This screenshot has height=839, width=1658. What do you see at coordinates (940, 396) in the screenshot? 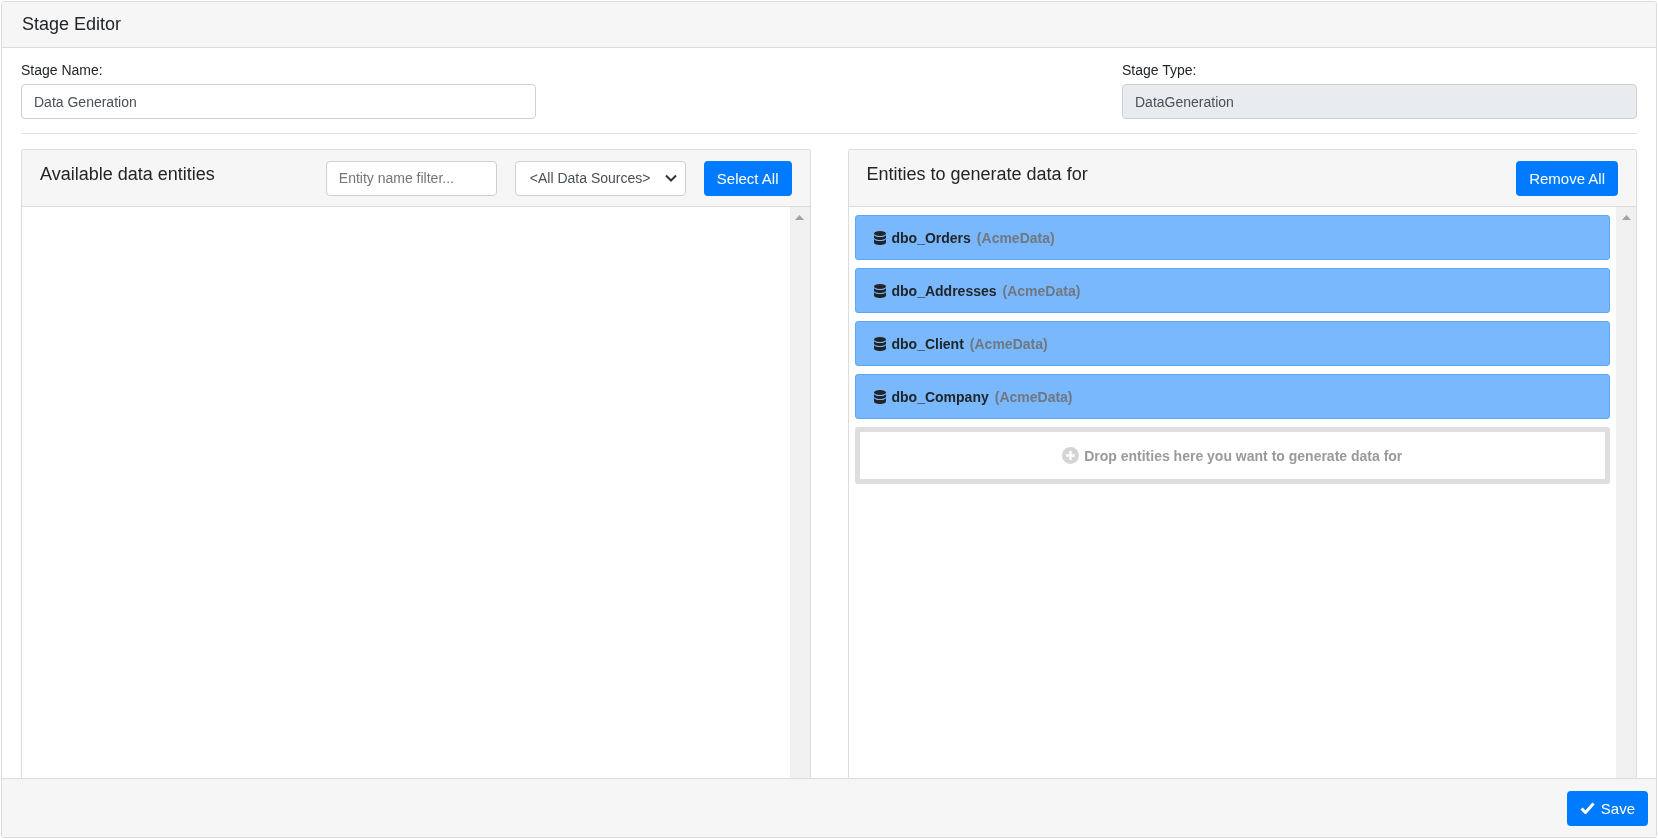
I see `entity-name: dbo_Company` at bounding box center [940, 396].